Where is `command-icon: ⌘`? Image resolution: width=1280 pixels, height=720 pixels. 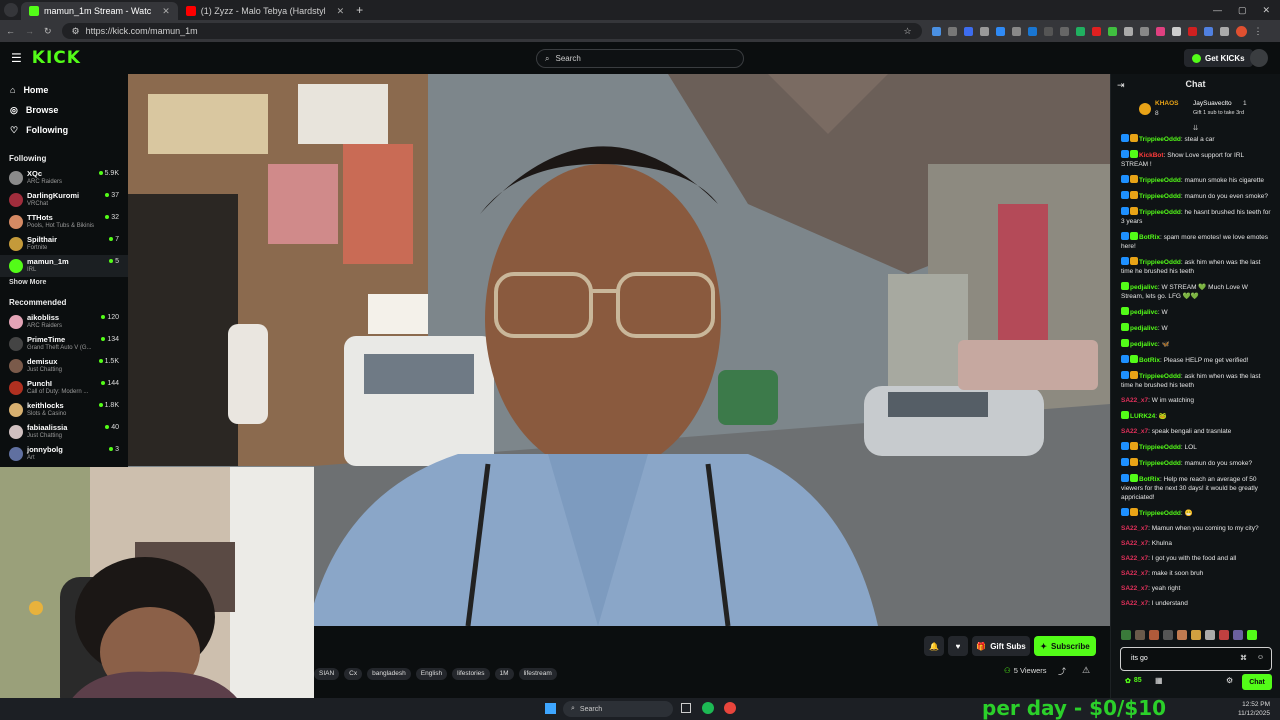
command-icon: ⌘ is located at coordinates (1243, 658).